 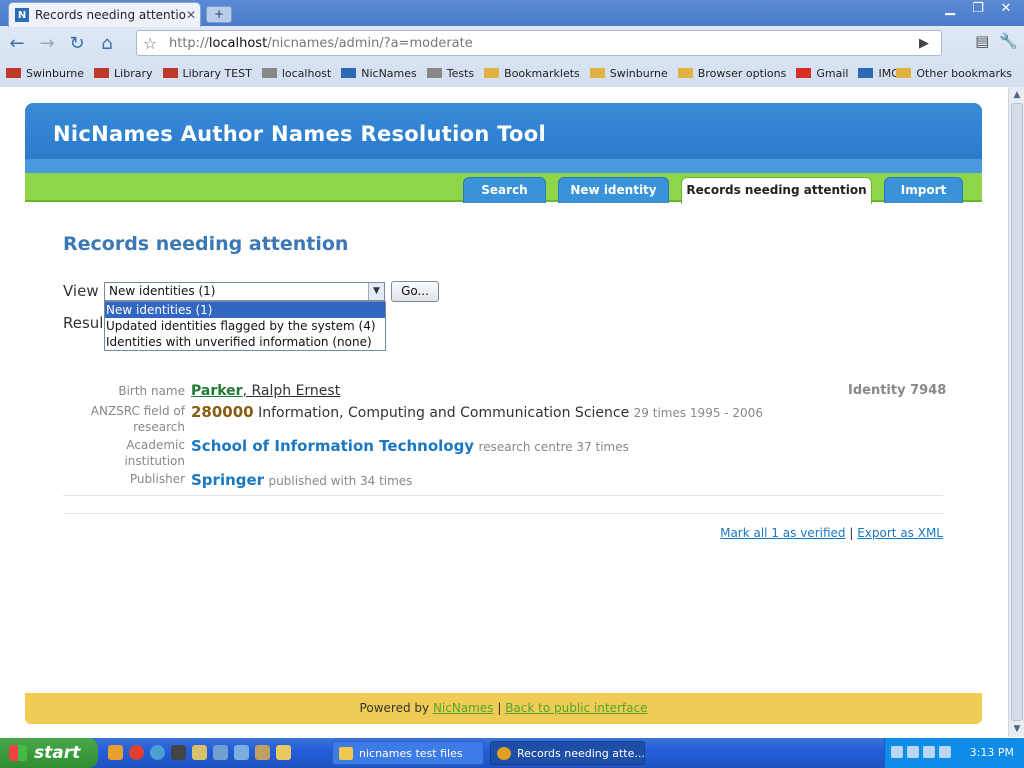 I want to click on tab-new-identity: New identity, so click(x=613, y=190).